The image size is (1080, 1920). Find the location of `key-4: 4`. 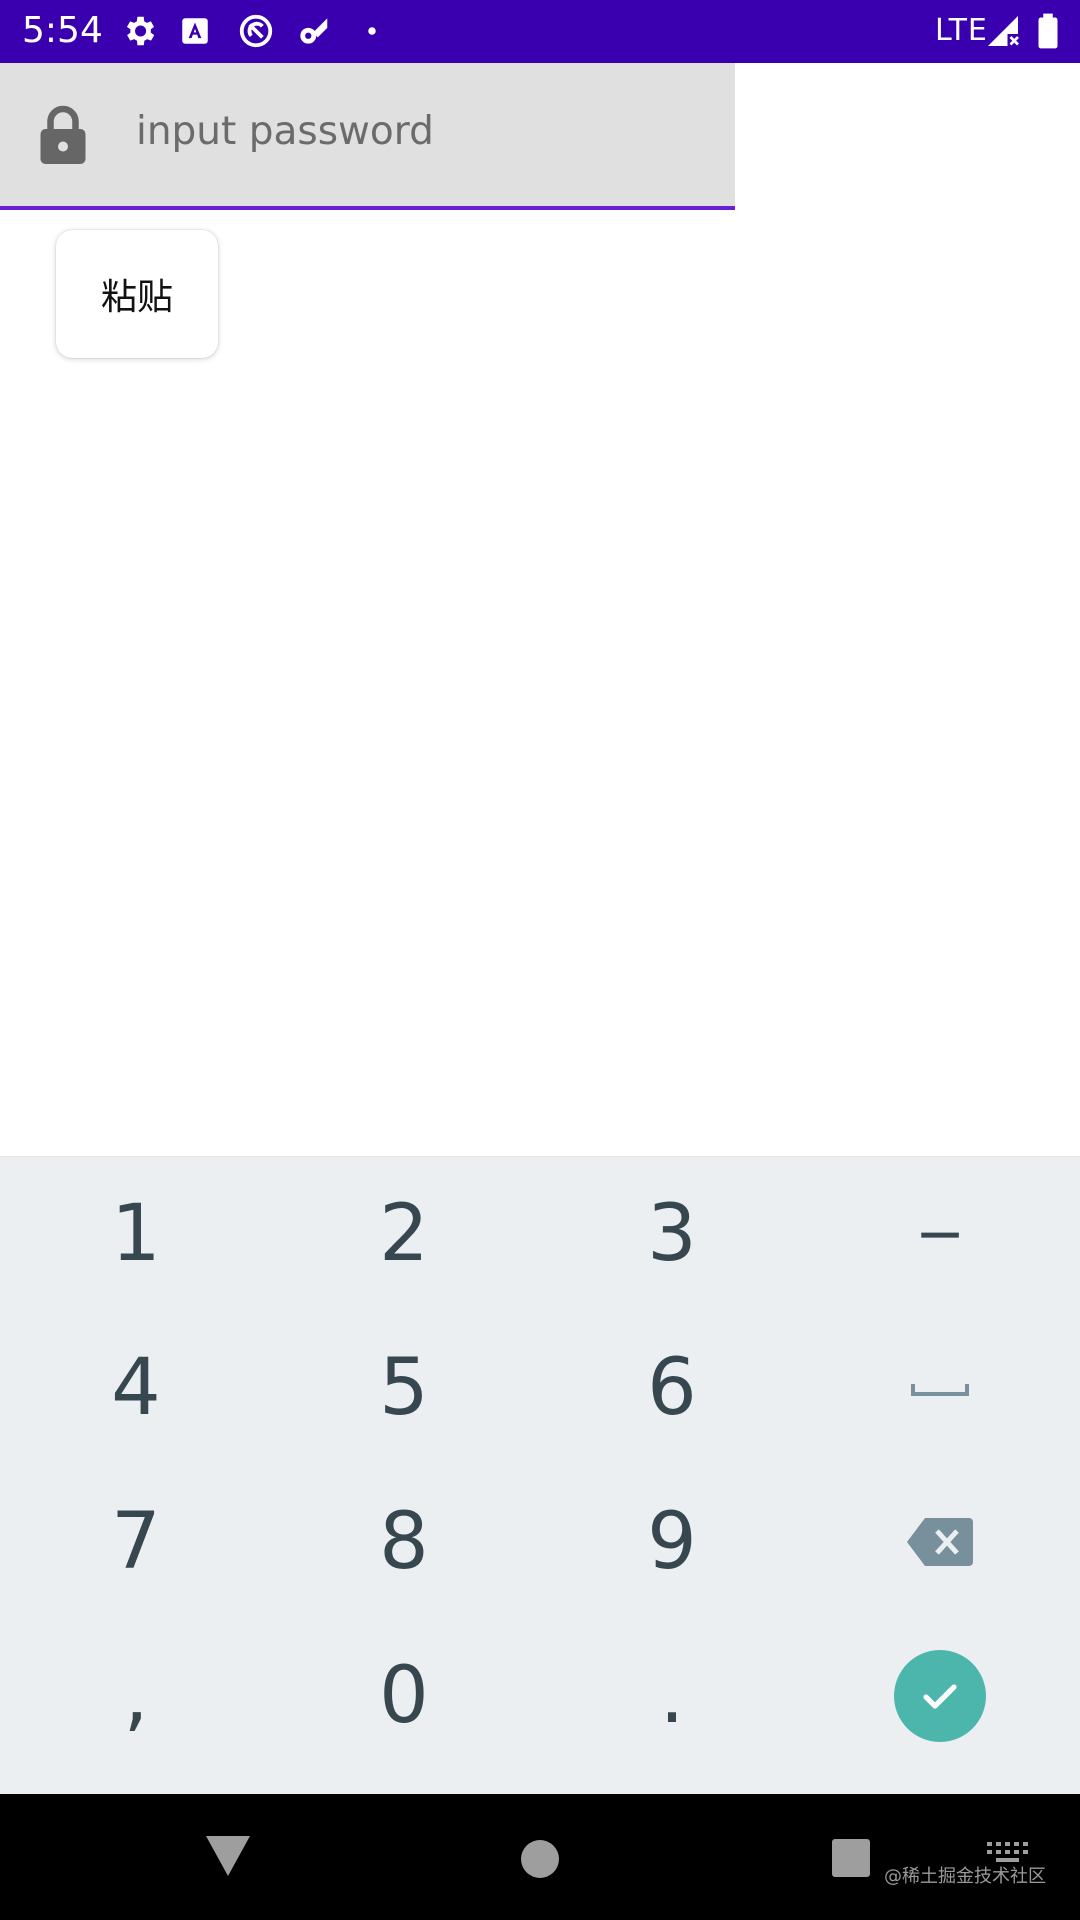

key-4: 4 is located at coordinates (136, 1388).